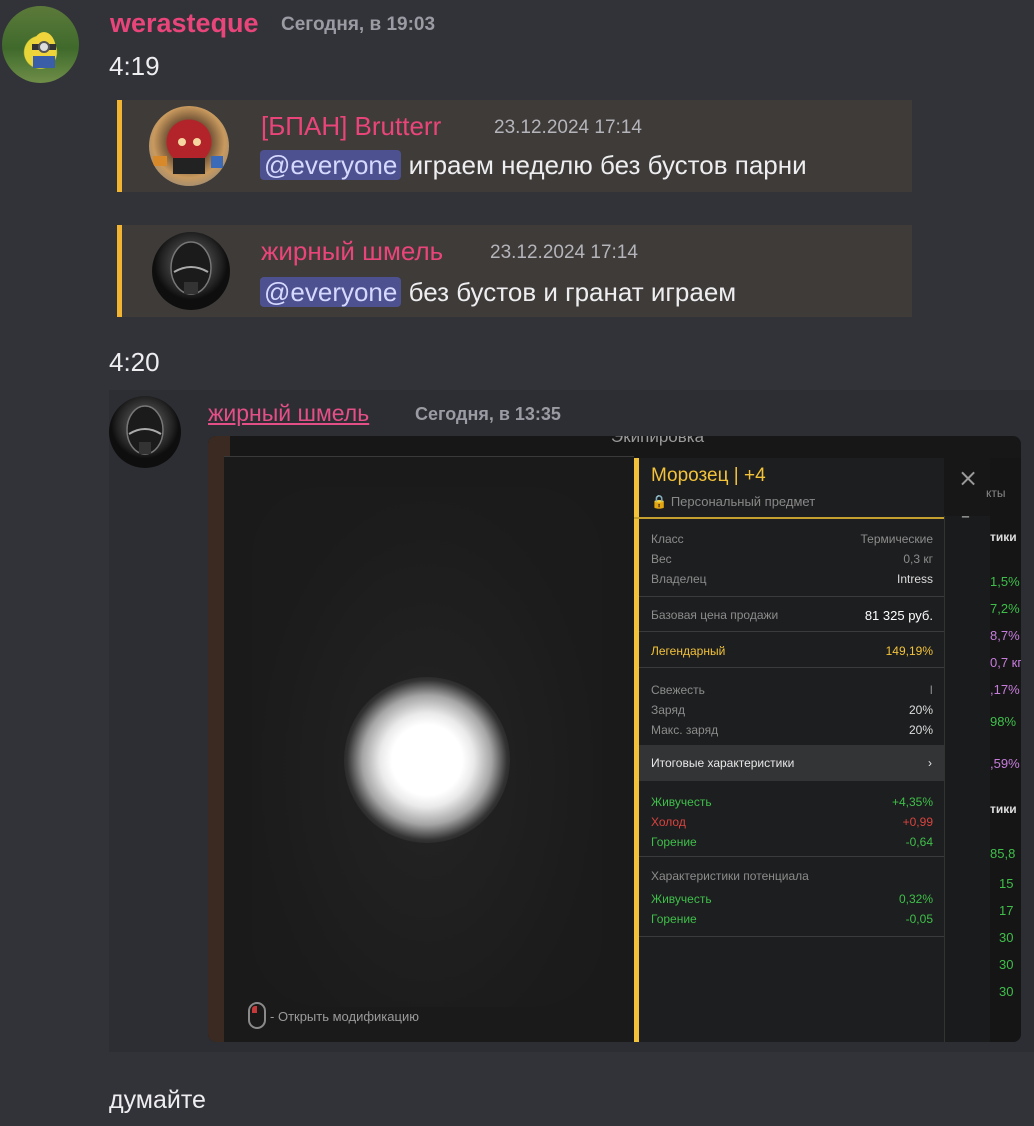 The height and width of the screenshot is (1126, 1034). Describe the element at coordinates (44, 50) in the screenshot. I see `minion-icon` at that location.